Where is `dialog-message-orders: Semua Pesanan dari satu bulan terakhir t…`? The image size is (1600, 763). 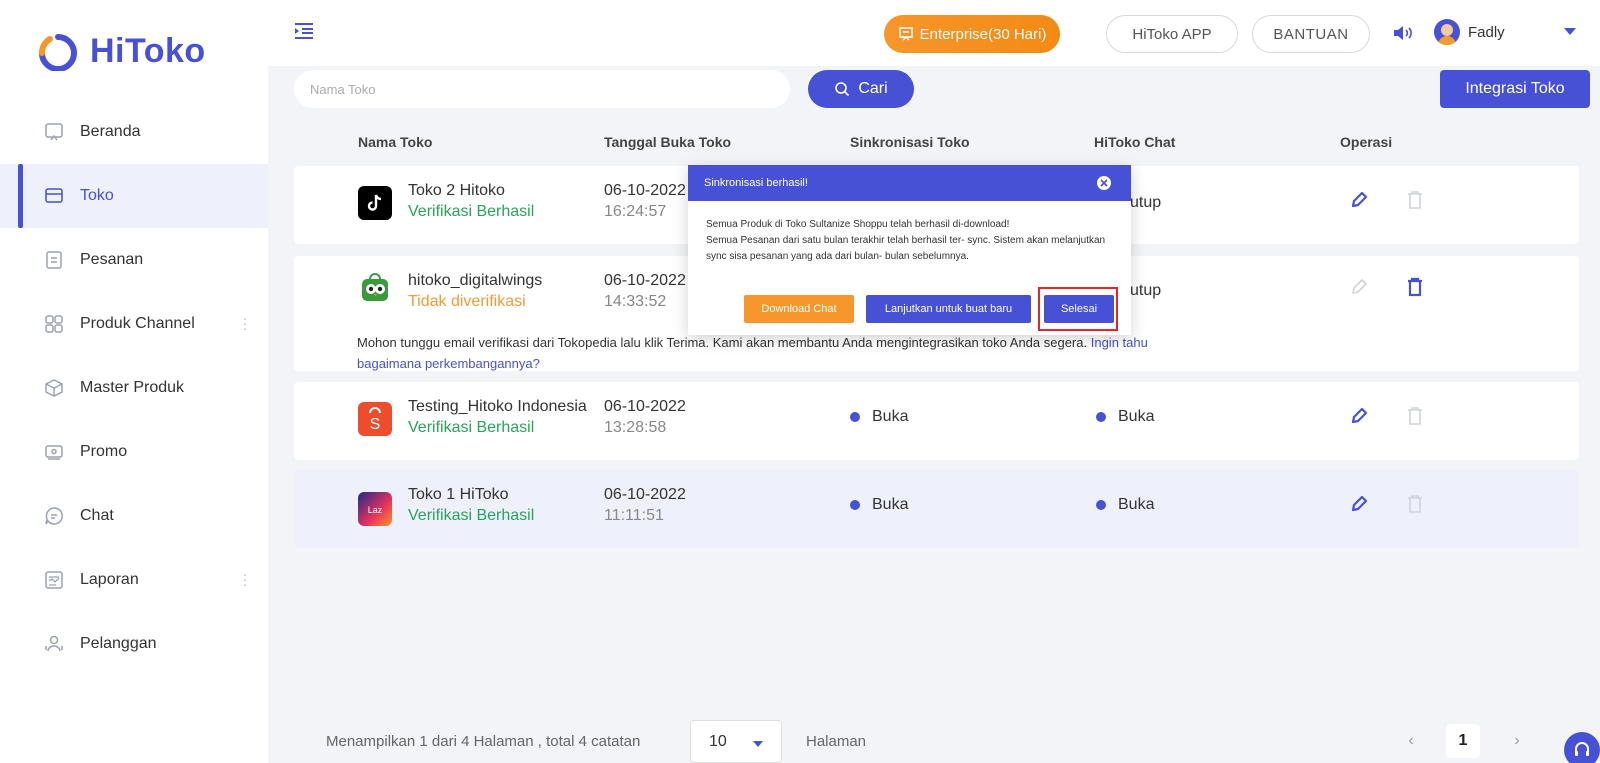
dialog-message-orders: Semua Pesanan dari satu bulan terakhir t… is located at coordinates (906, 248).